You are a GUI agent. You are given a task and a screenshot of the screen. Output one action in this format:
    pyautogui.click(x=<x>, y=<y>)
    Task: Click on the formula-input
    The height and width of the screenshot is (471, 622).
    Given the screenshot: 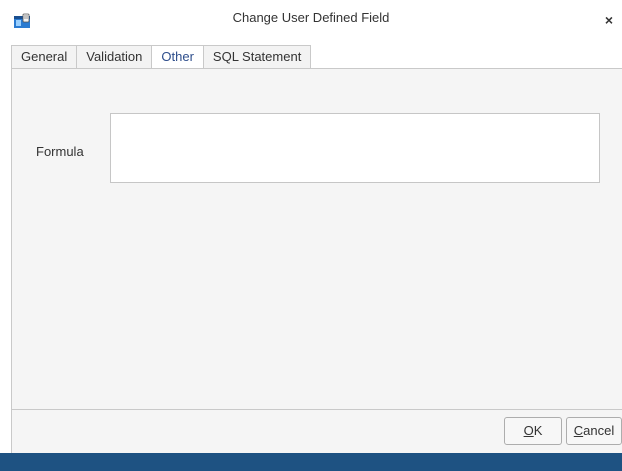 What is the action you would take?
    pyautogui.click(x=355, y=148)
    